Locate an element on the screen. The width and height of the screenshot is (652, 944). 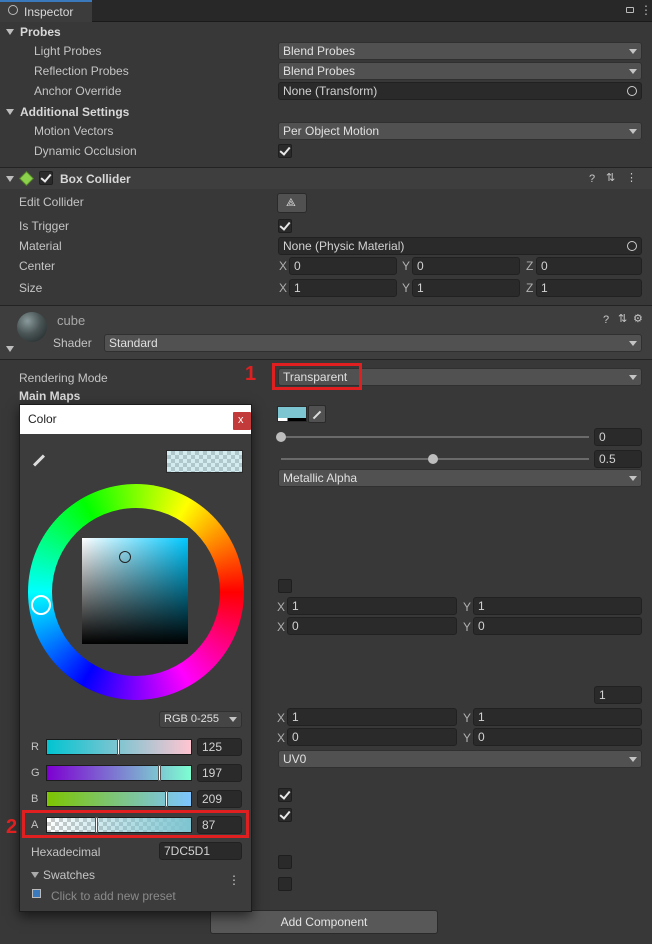
offset-x-field: 0 is located at coordinates (372, 626).